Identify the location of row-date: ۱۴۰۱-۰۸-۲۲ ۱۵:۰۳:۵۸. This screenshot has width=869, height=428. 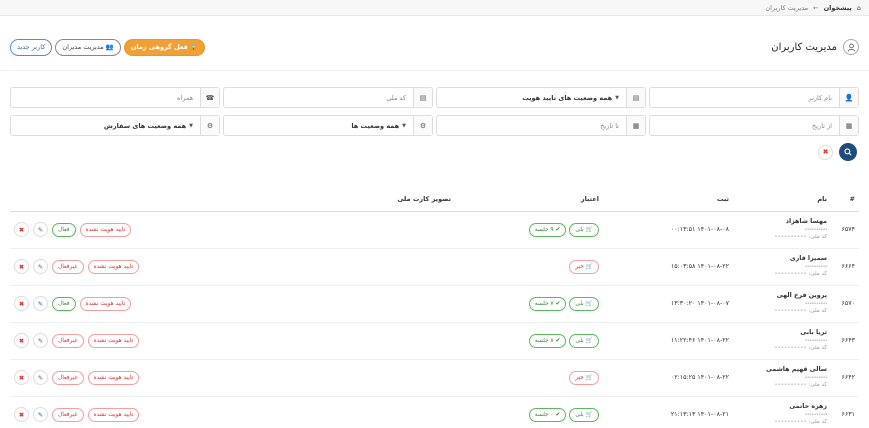
(668, 267).